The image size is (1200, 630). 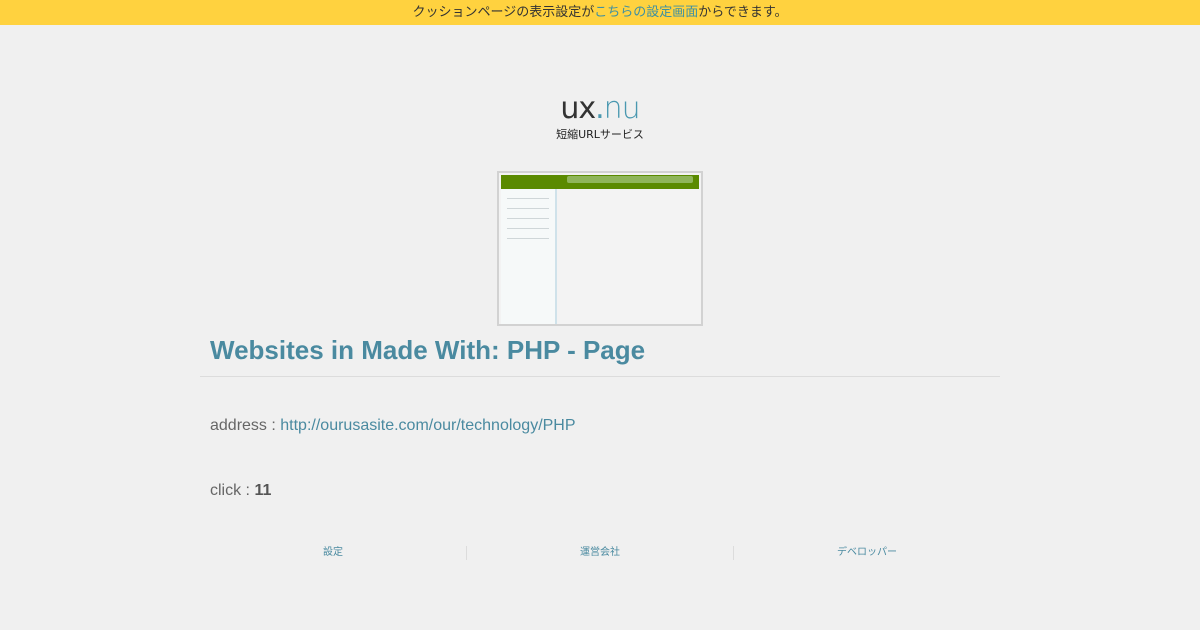 I want to click on footer-link-company: 運営会社, so click(x=600, y=553).